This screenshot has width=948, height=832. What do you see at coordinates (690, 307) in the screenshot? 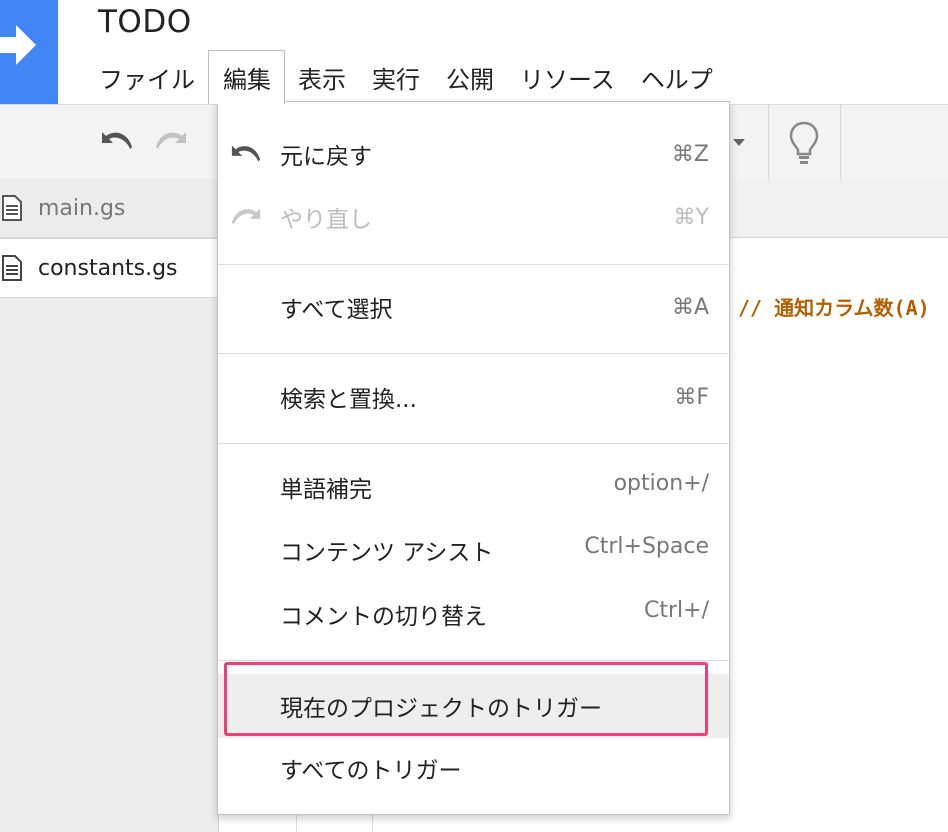
I see `menu-item-shortcut: ⌘A` at bounding box center [690, 307].